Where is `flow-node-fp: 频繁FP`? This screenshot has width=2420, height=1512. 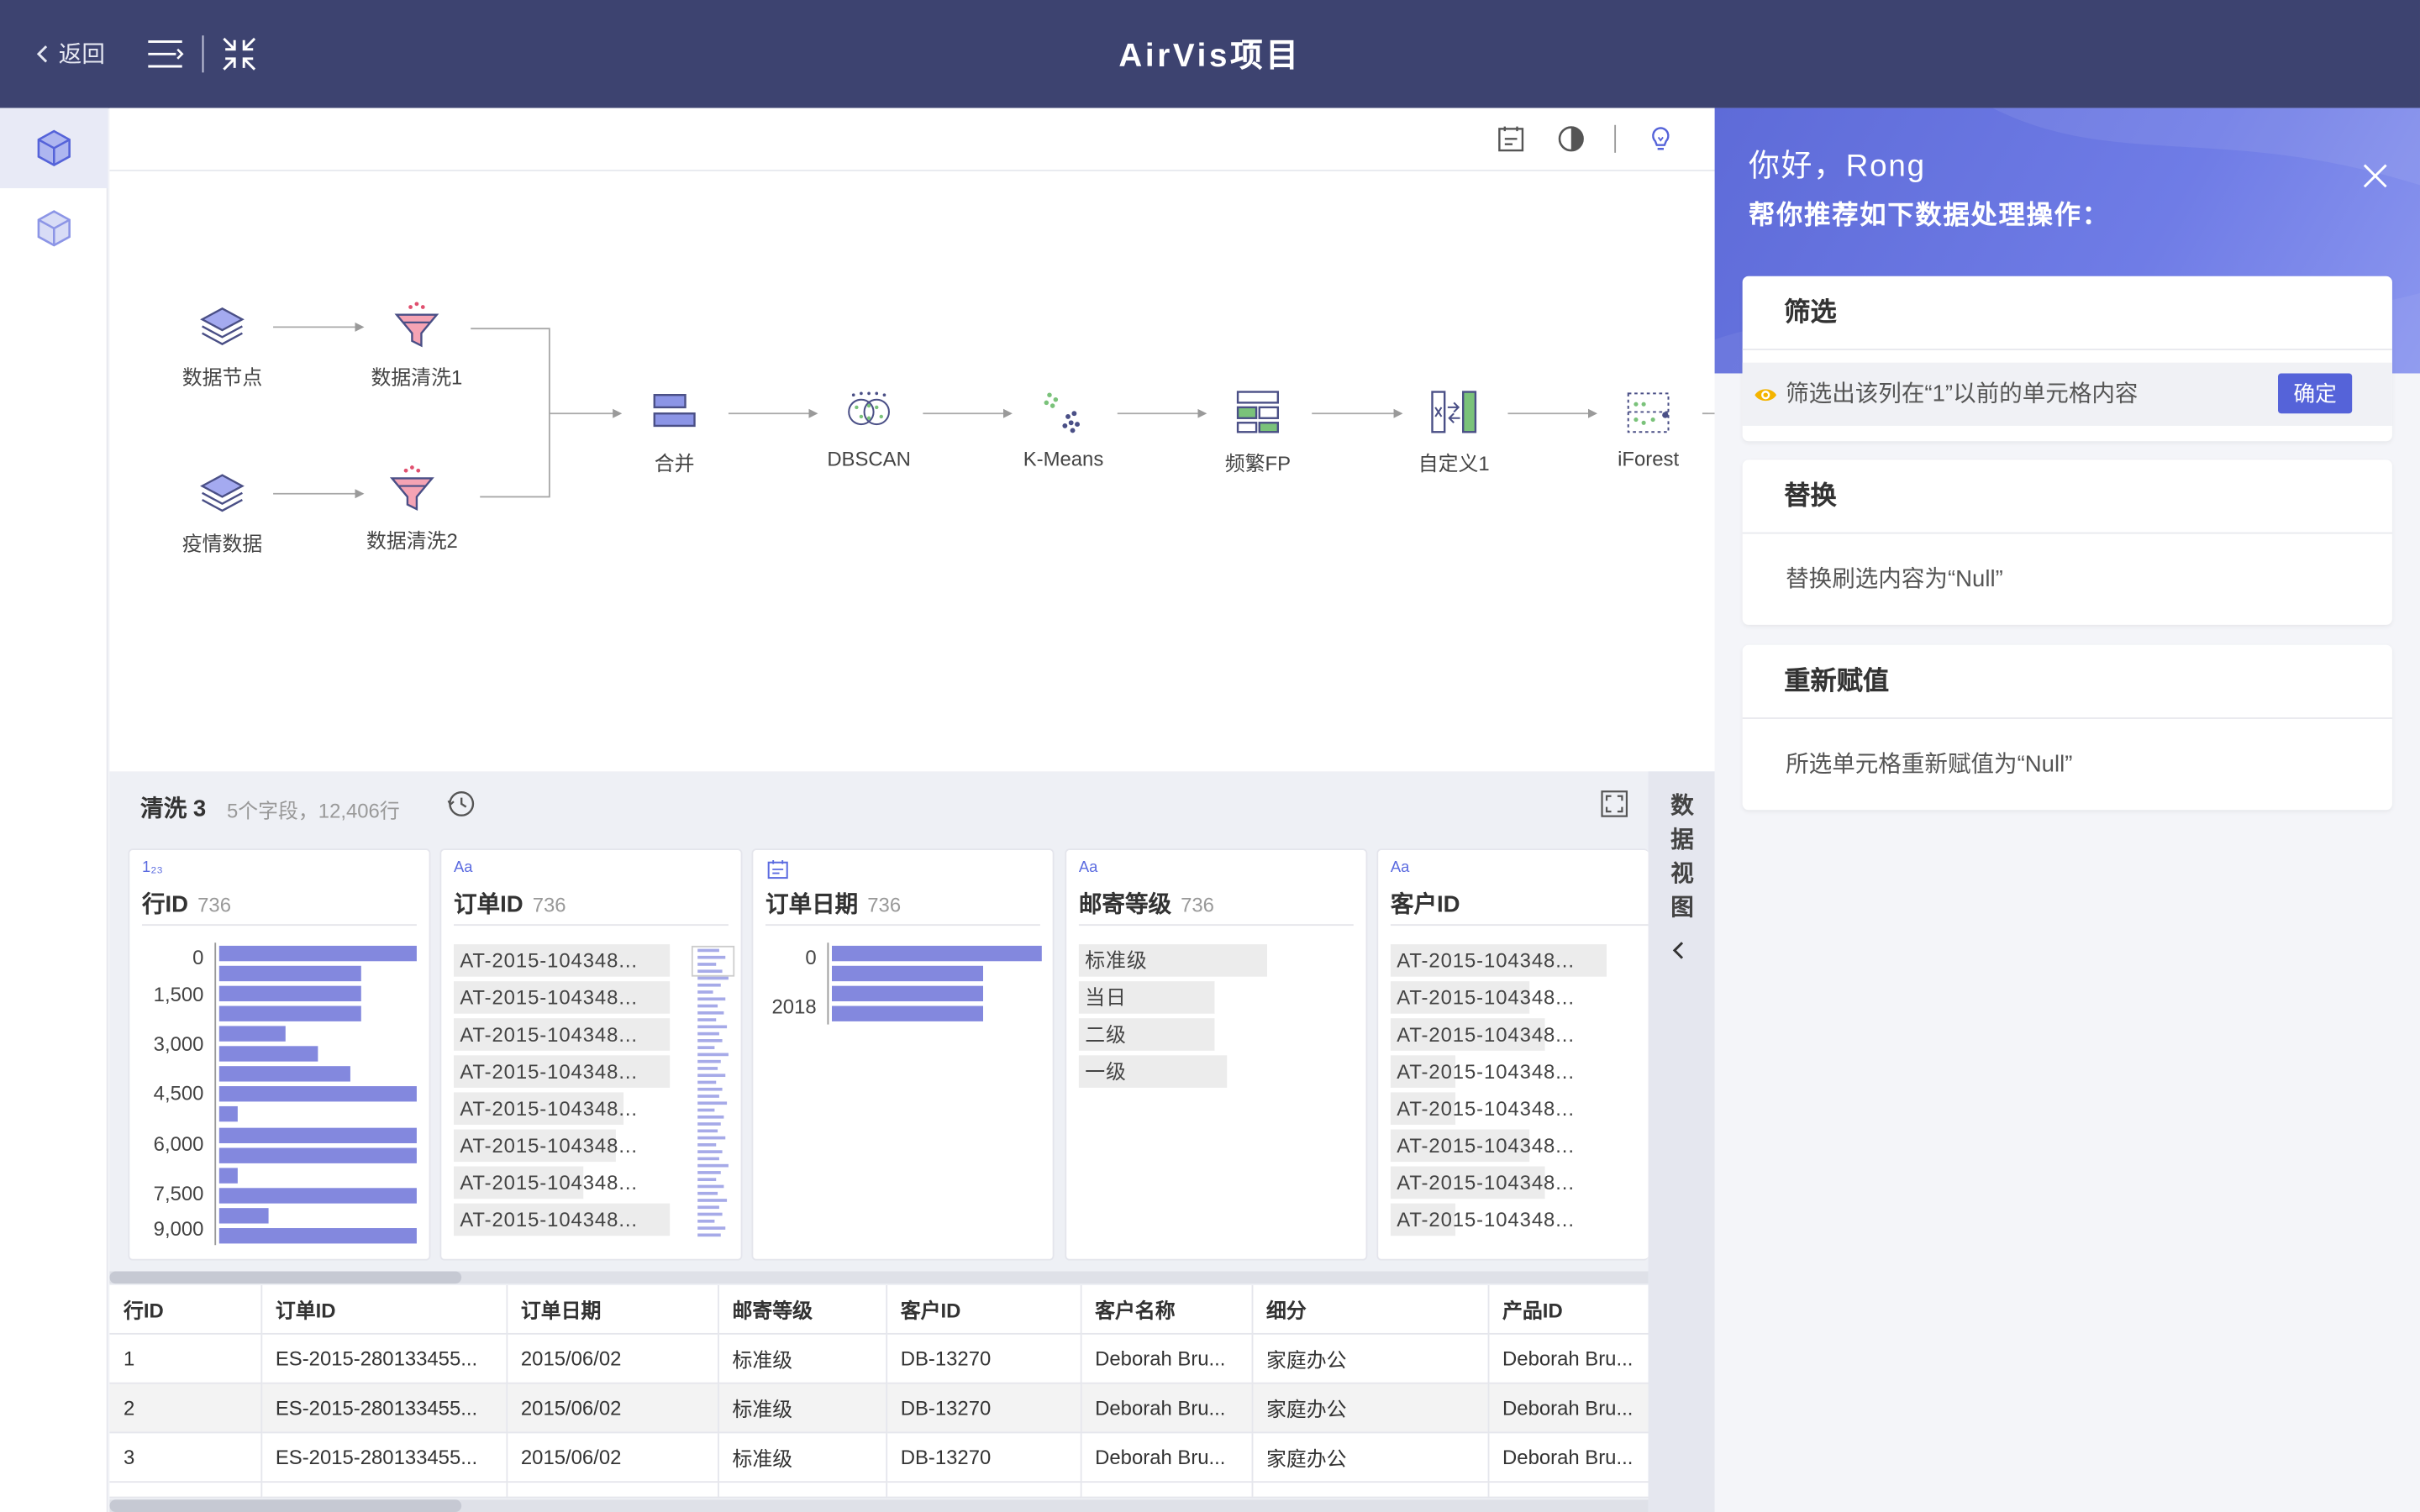 flow-node-fp: 频繁FP is located at coordinates (1258, 431).